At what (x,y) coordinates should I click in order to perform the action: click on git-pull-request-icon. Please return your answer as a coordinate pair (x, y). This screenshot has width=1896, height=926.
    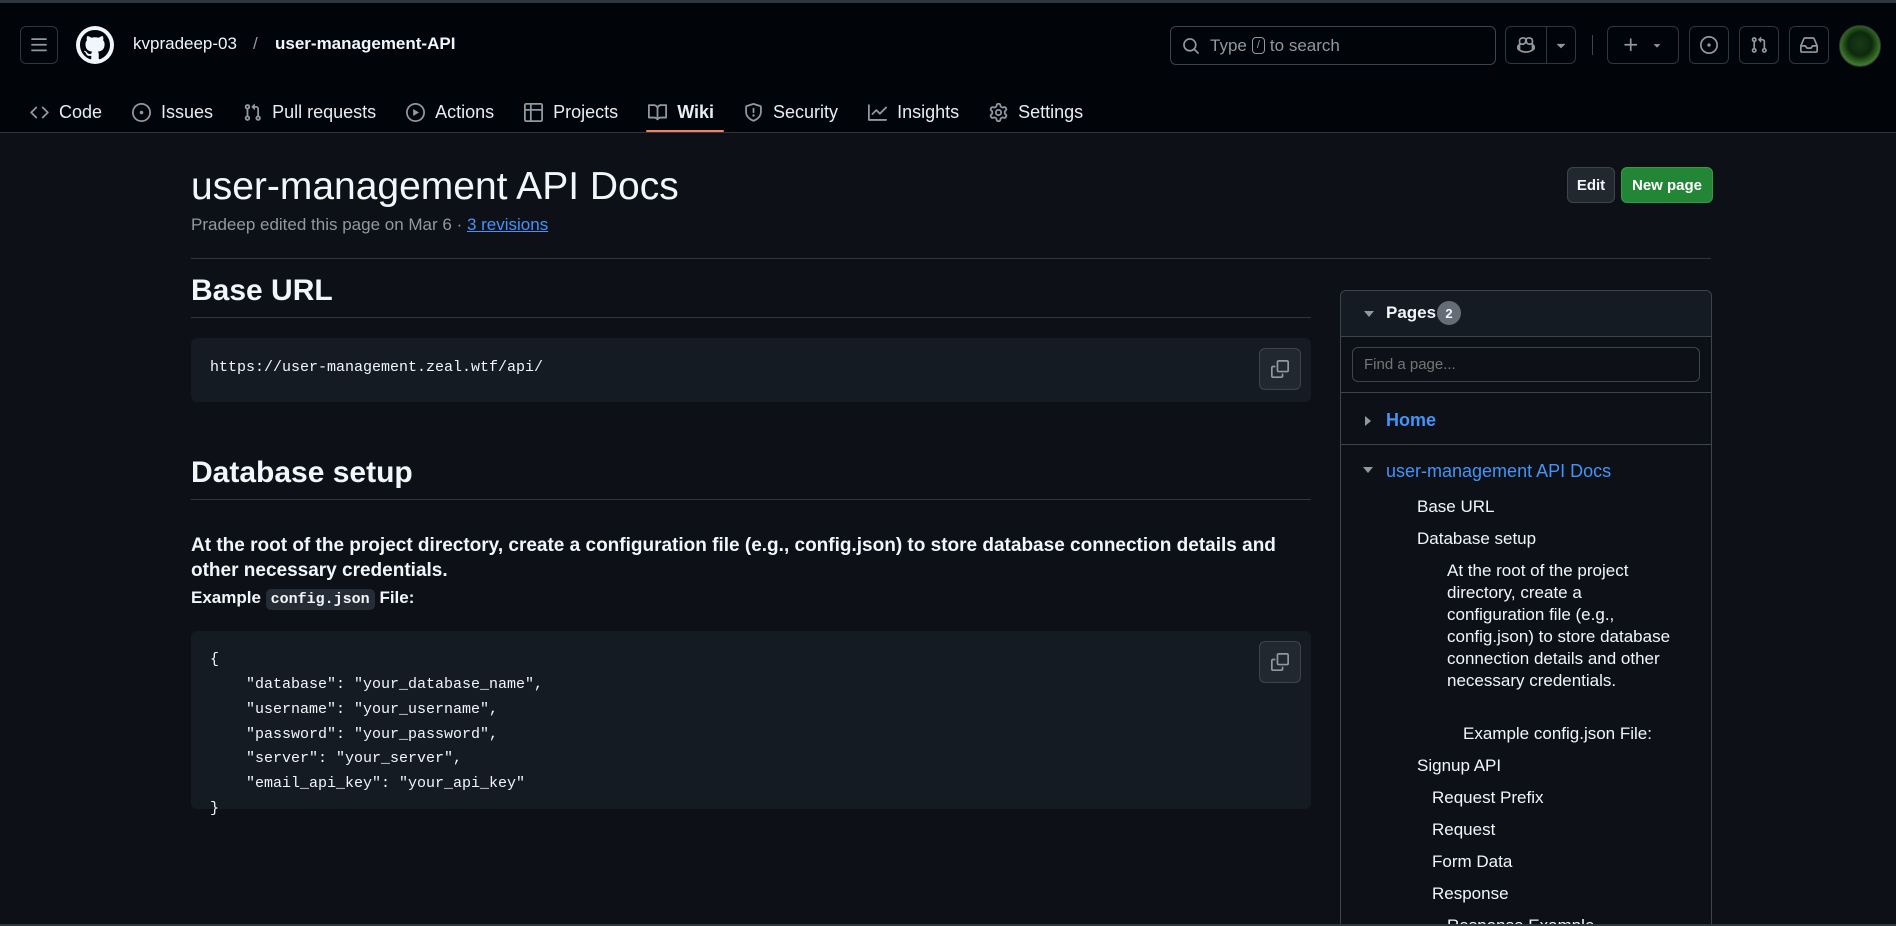
    Looking at the image, I should click on (1759, 44).